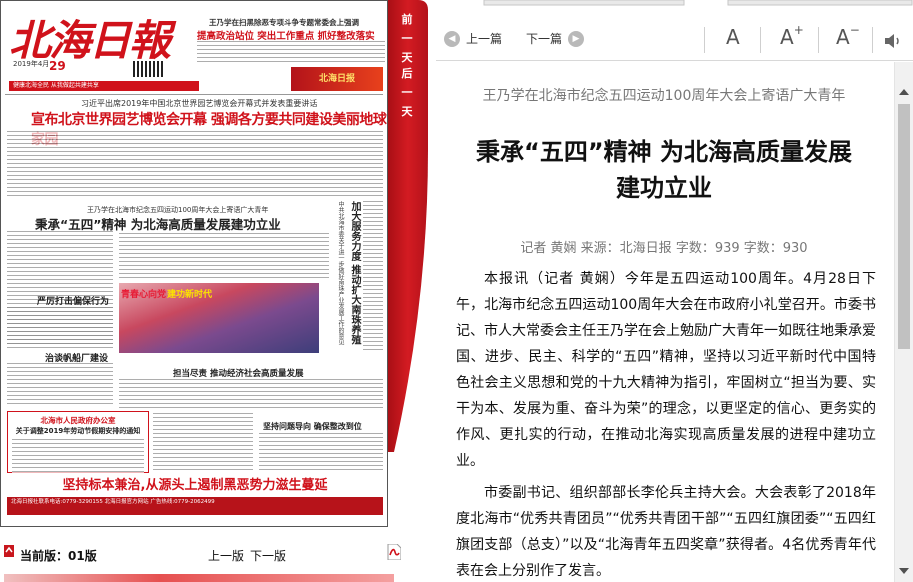  Describe the element at coordinates (73, 300) in the screenshot. I see `sub-headline-1: 严厉打击偏保行为` at that location.